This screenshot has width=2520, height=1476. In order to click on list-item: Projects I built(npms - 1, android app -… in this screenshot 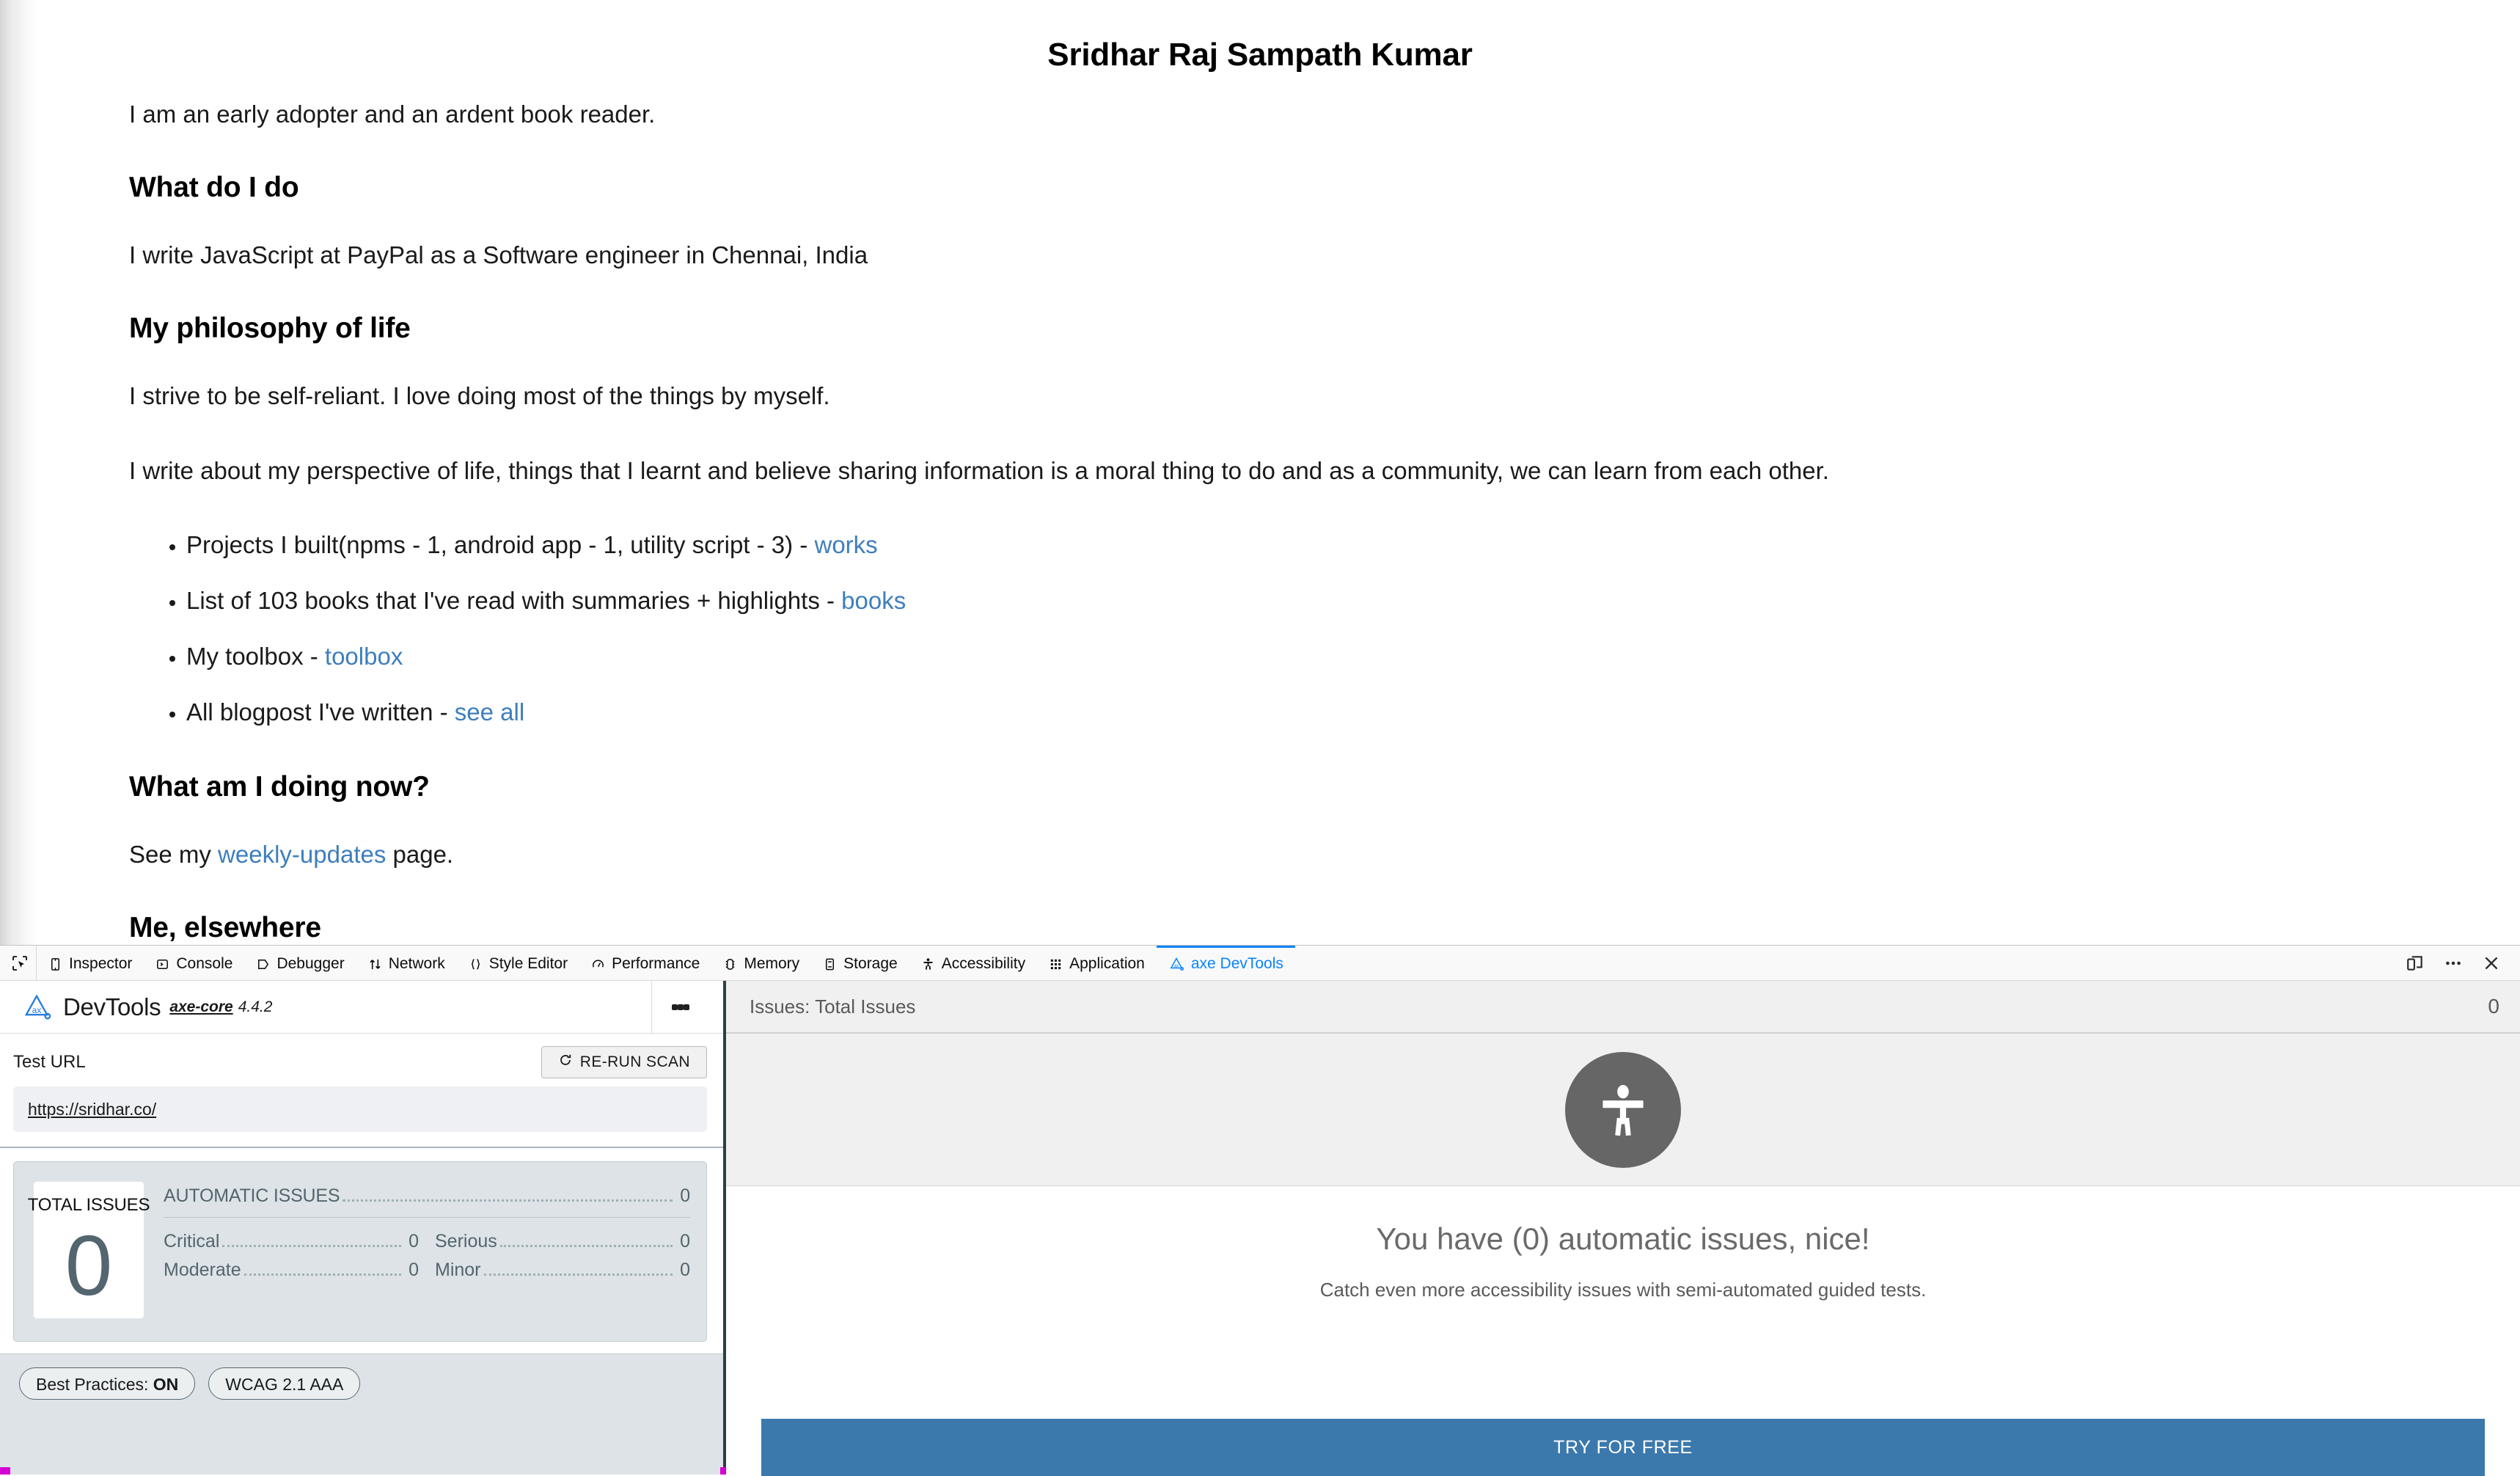, I will do `click(1309, 545)`.